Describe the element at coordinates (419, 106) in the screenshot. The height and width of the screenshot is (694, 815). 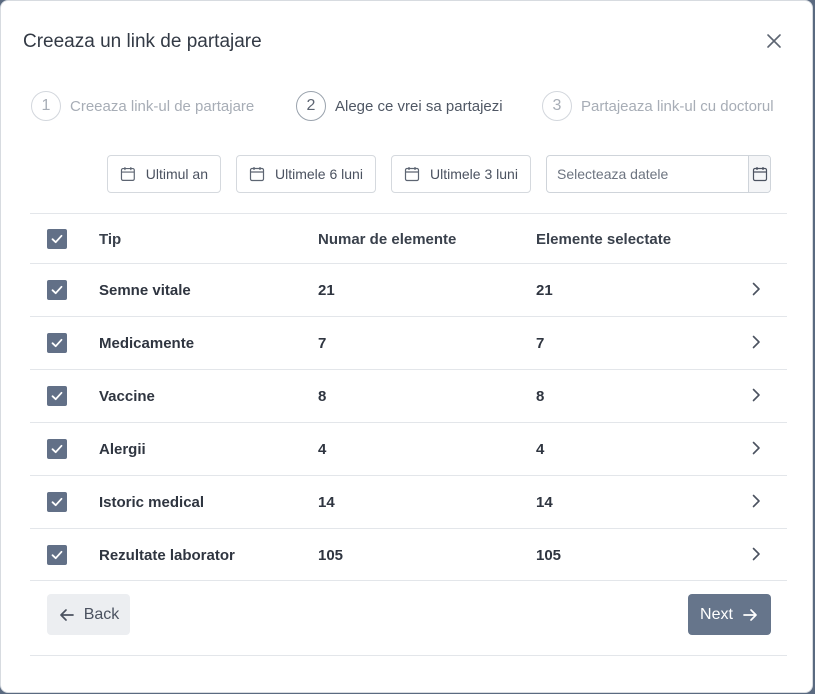
I see `step-label: Alege ce vrei sa partajezi` at that location.